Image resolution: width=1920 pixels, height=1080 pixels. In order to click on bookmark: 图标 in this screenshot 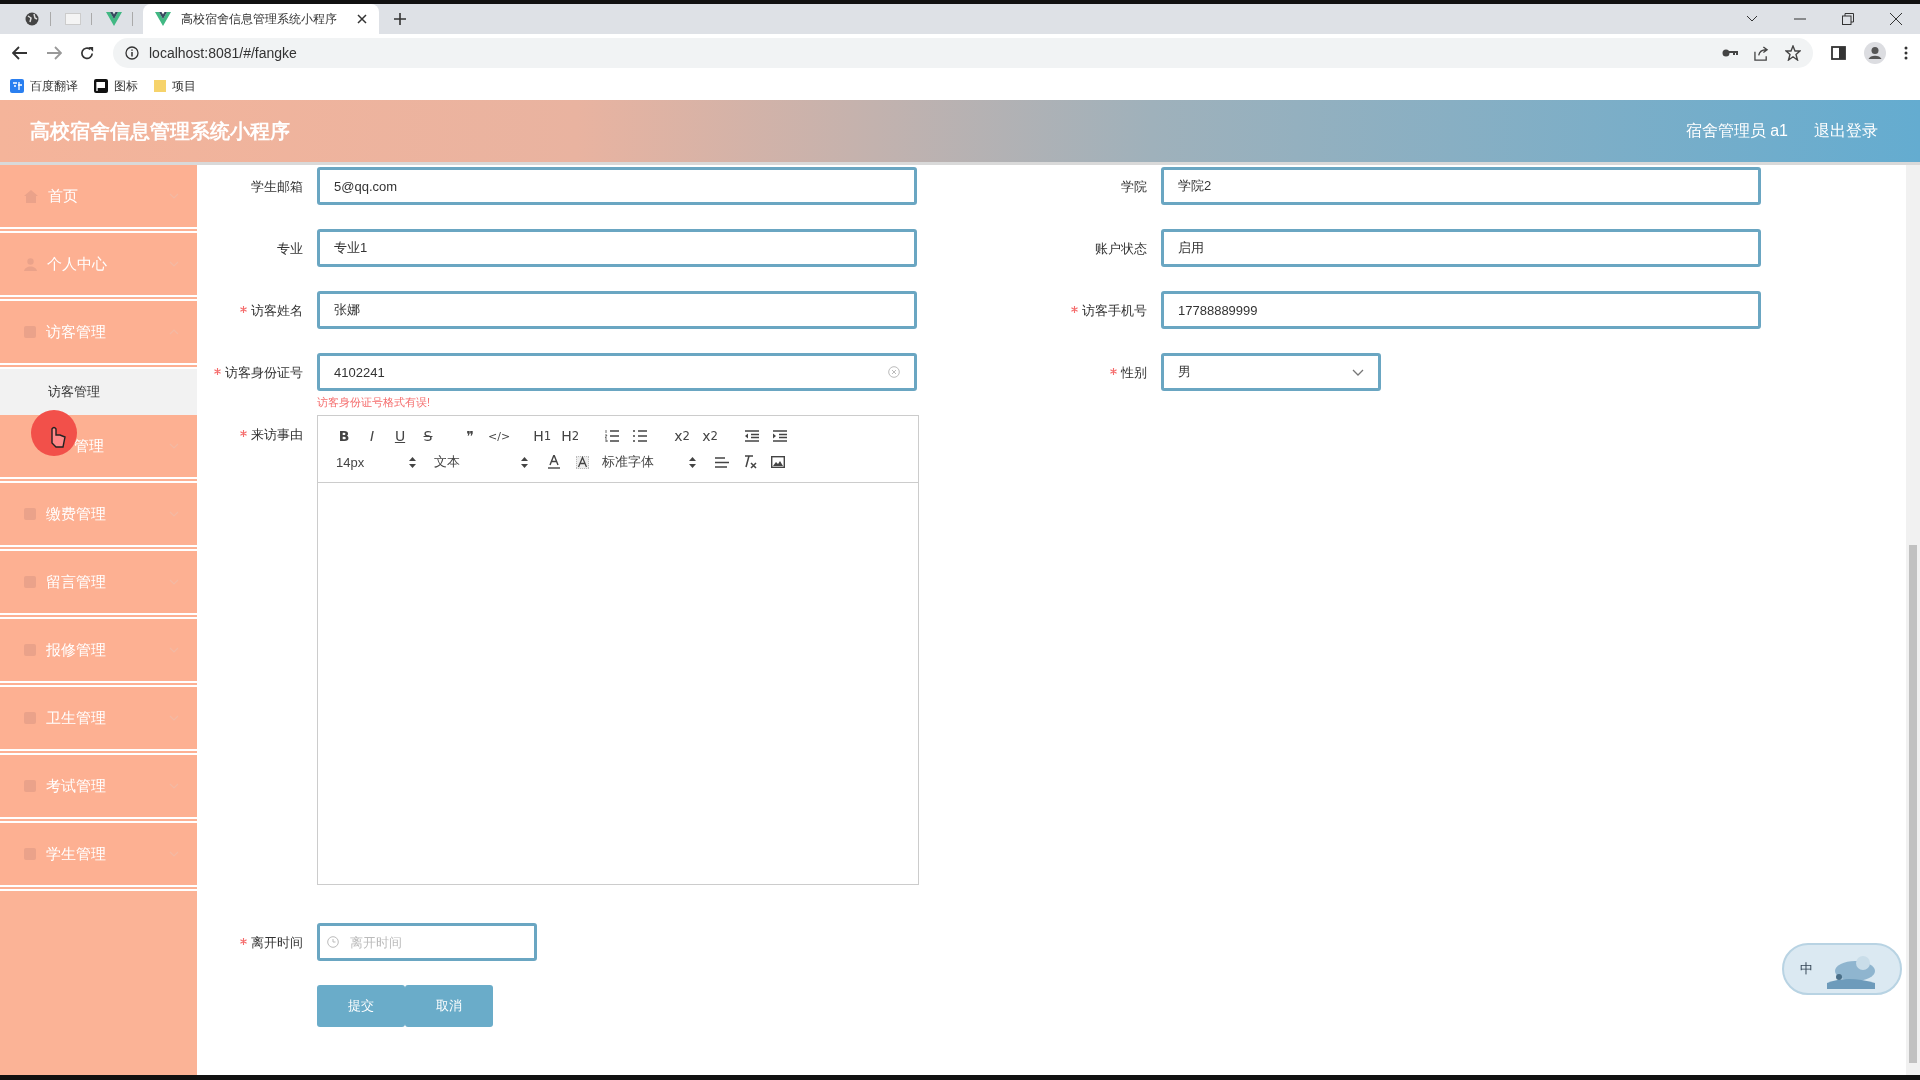, I will do `click(116, 86)`.